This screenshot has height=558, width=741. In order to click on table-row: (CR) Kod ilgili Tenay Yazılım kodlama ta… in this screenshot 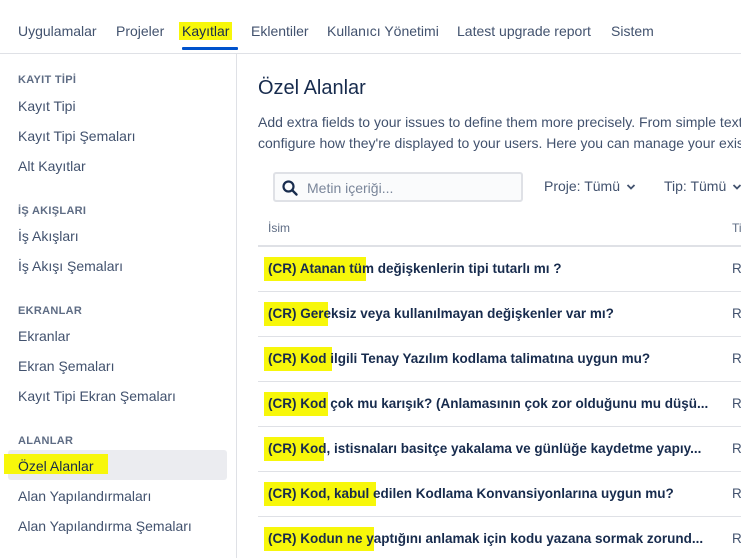, I will do `click(499, 359)`.